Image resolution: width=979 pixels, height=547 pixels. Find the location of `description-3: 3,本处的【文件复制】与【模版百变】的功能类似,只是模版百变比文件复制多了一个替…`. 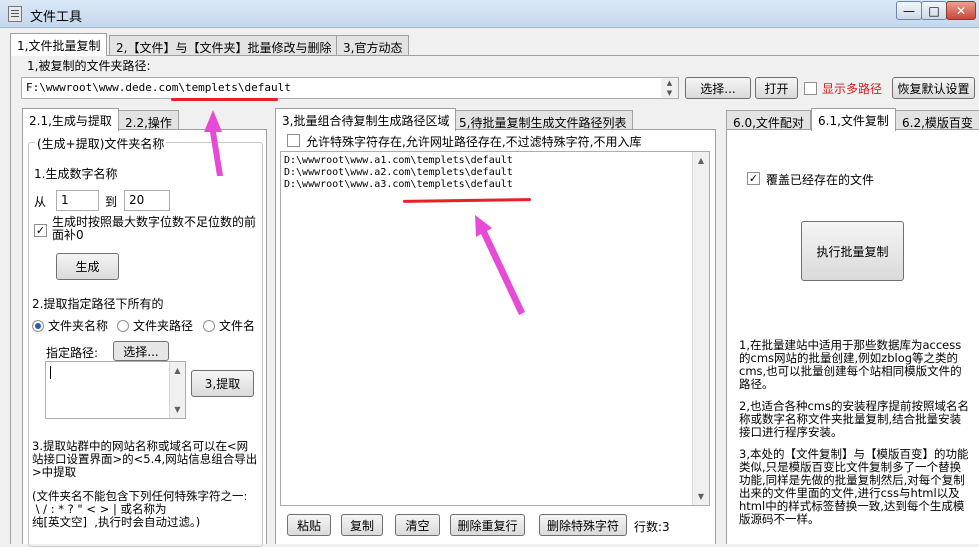

description-3: 3,本处的【文件复制】与【模版百变】的功能类似,只是模版百变比文件复制多了一个替… is located at coordinates (854, 486).